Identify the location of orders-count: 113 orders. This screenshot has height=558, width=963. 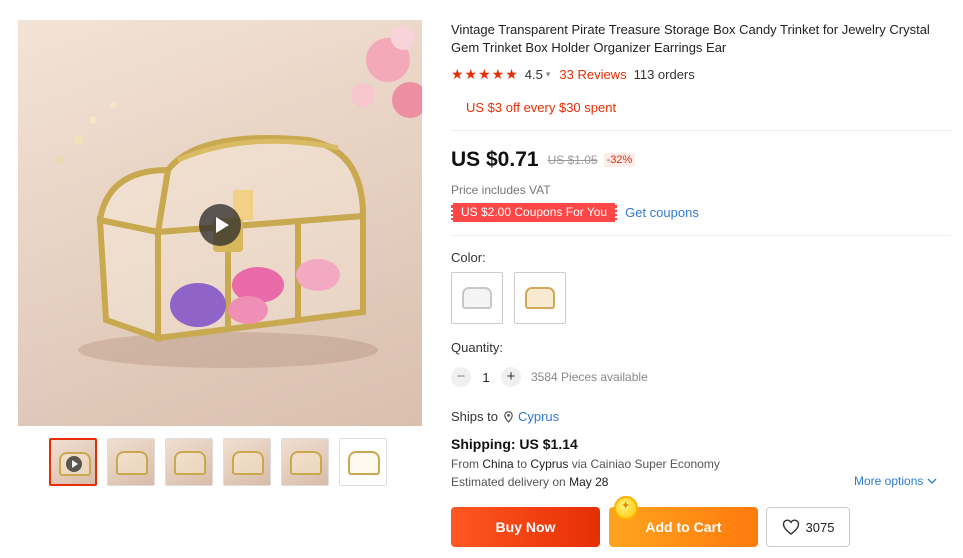
(664, 74).